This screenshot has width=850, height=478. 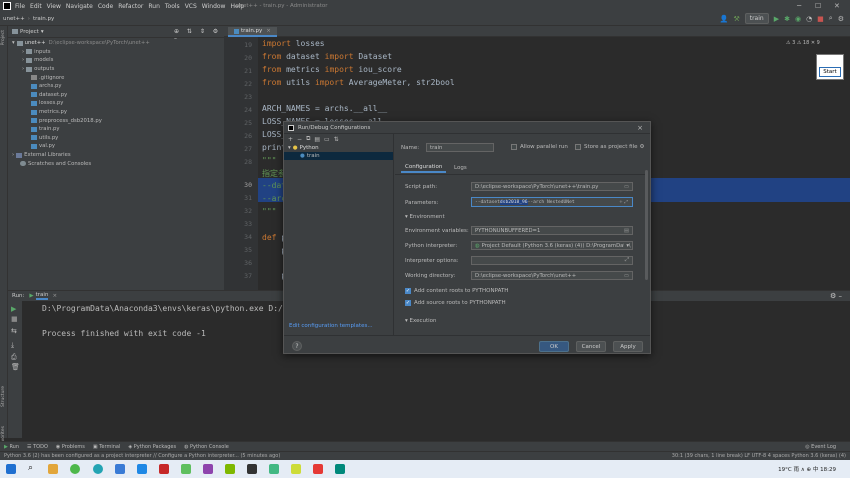 What do you see at coordinates (460, 168) in the screenshot?
I see `tab-logs: Logs` at bounding box center [460, 168].